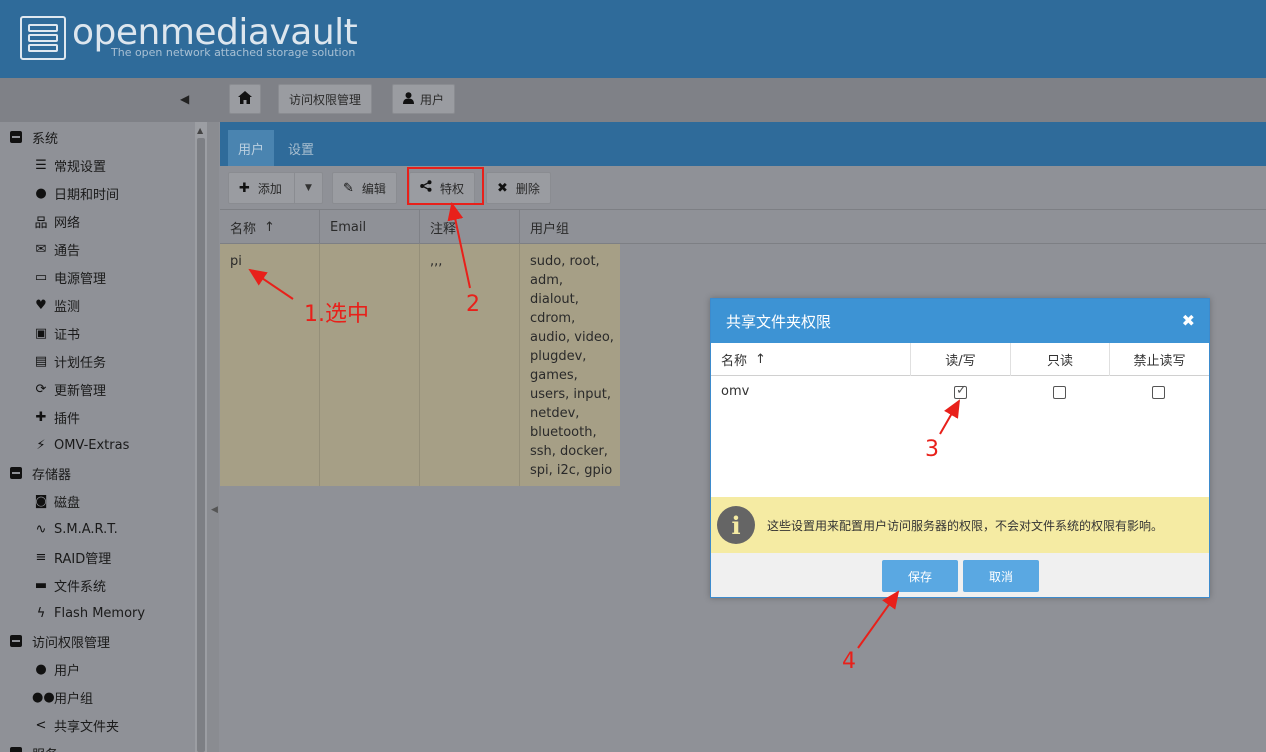  What do you see at coordinates (1060, 359) in the screenshot?
I see `column-header-read-only: 只读` at bounding box center [1060, 359].